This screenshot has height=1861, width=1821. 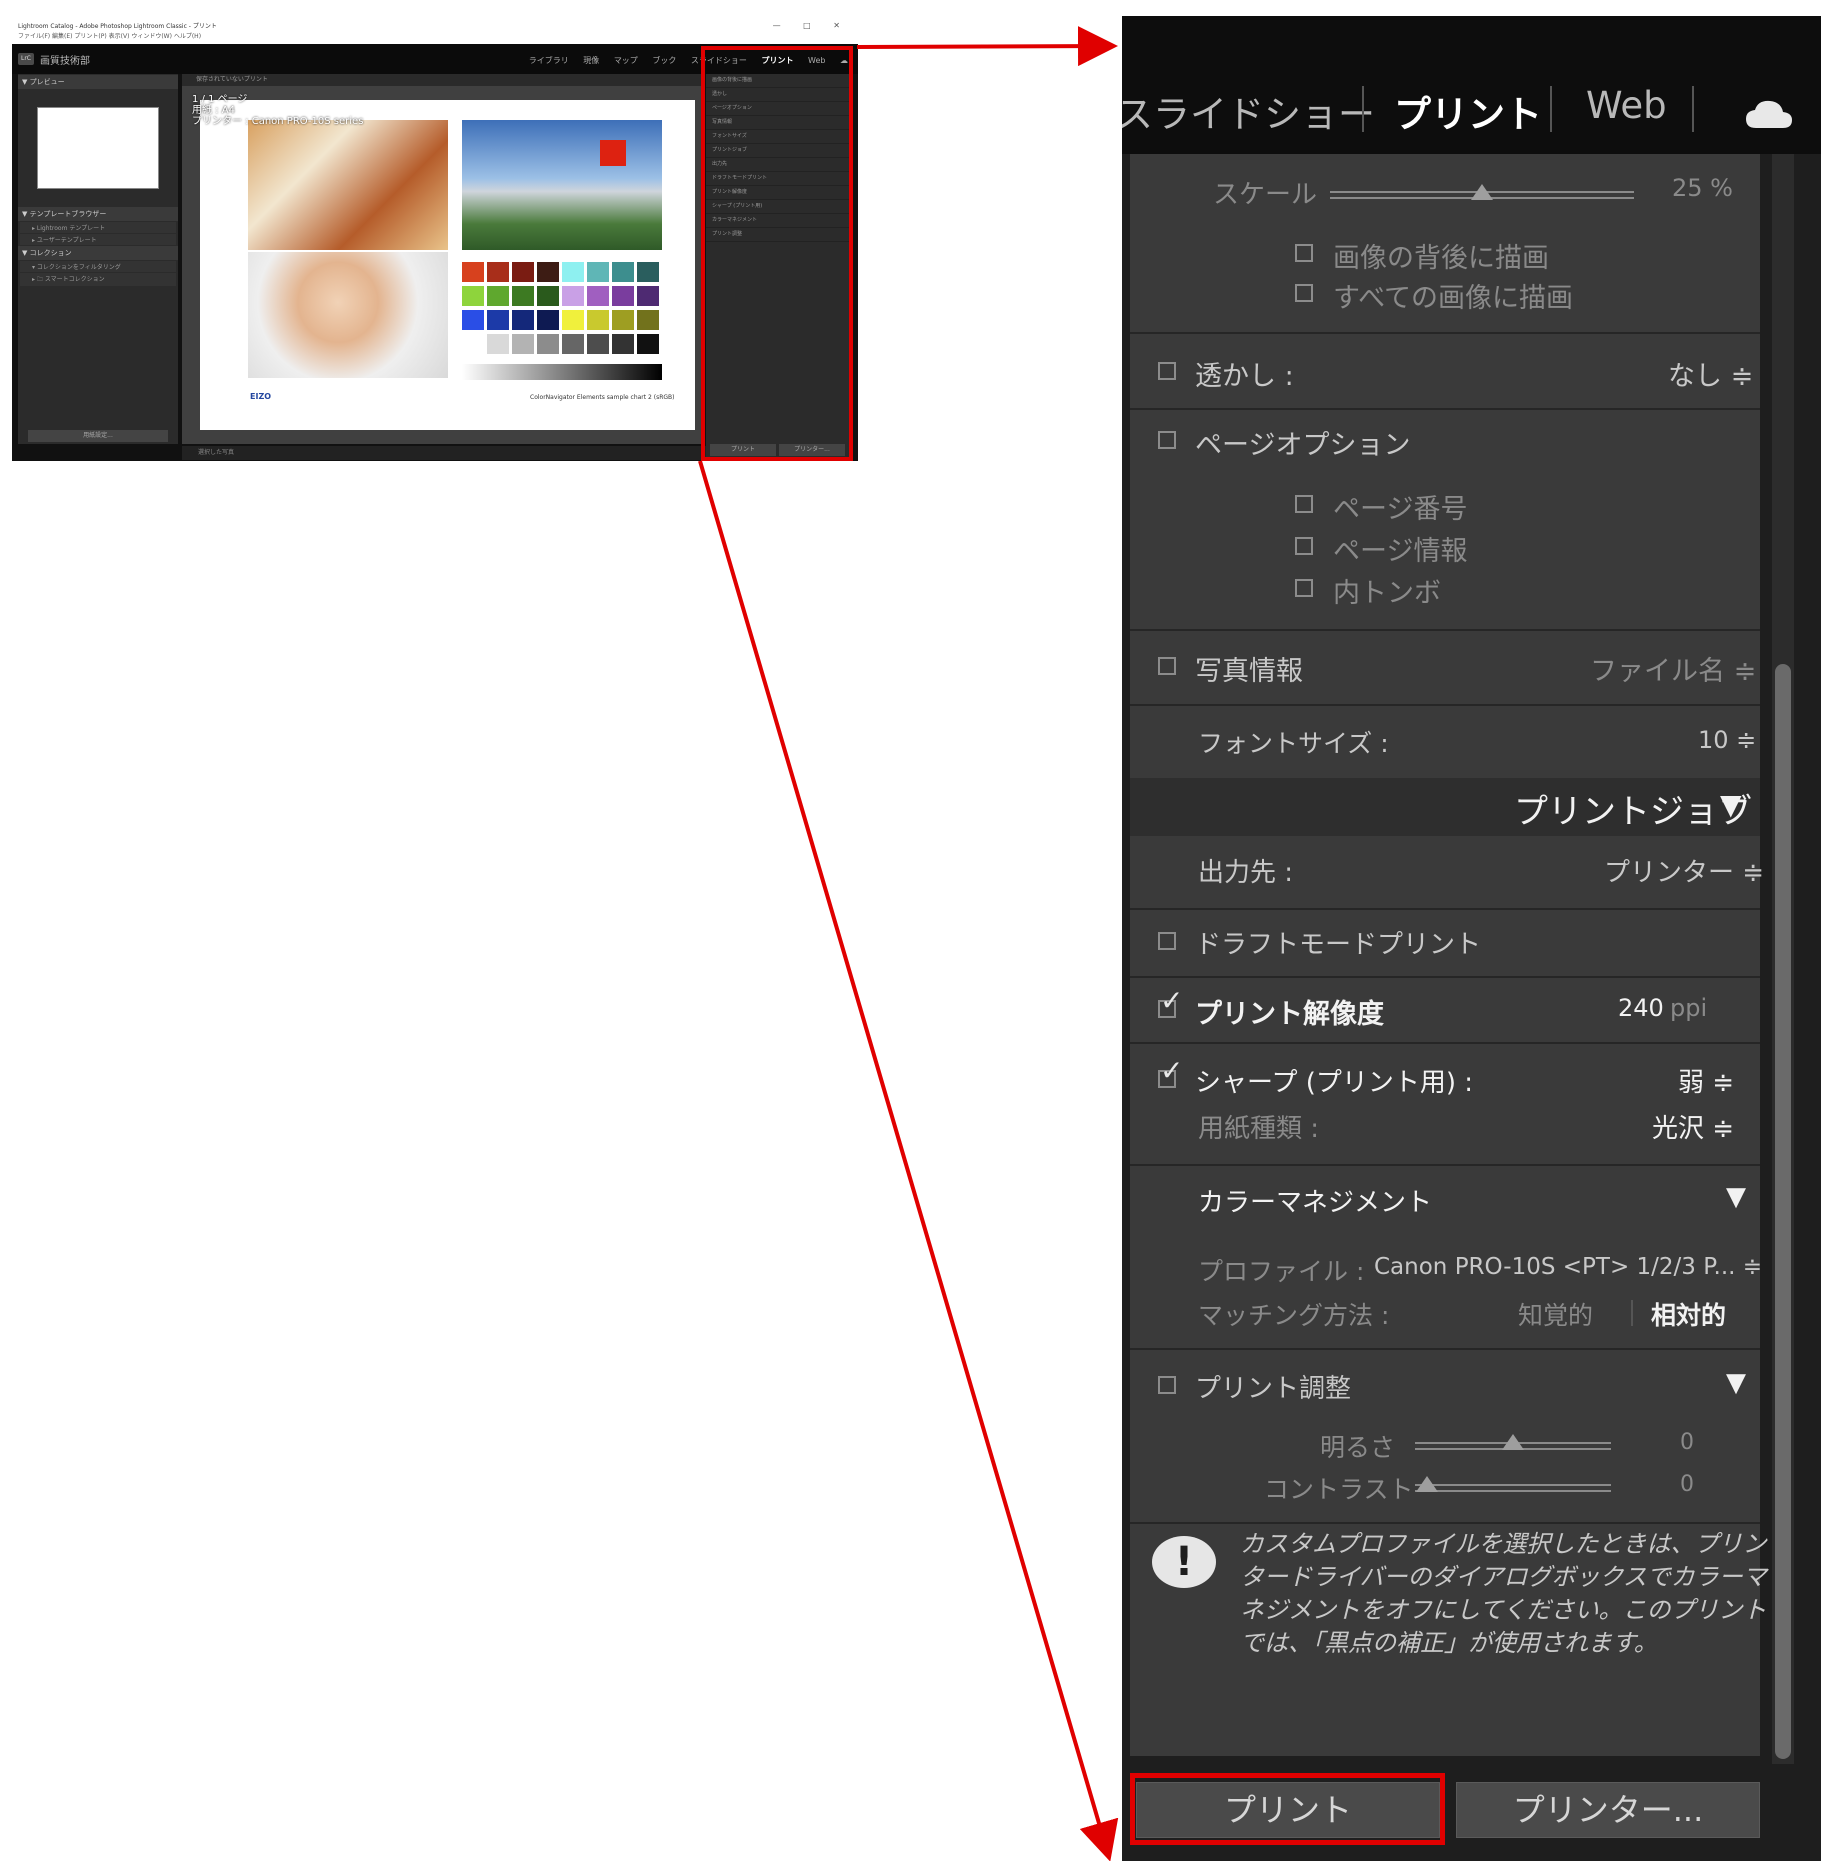 I want to click on draw-all-checkbox, so click(x=1304, y=293).